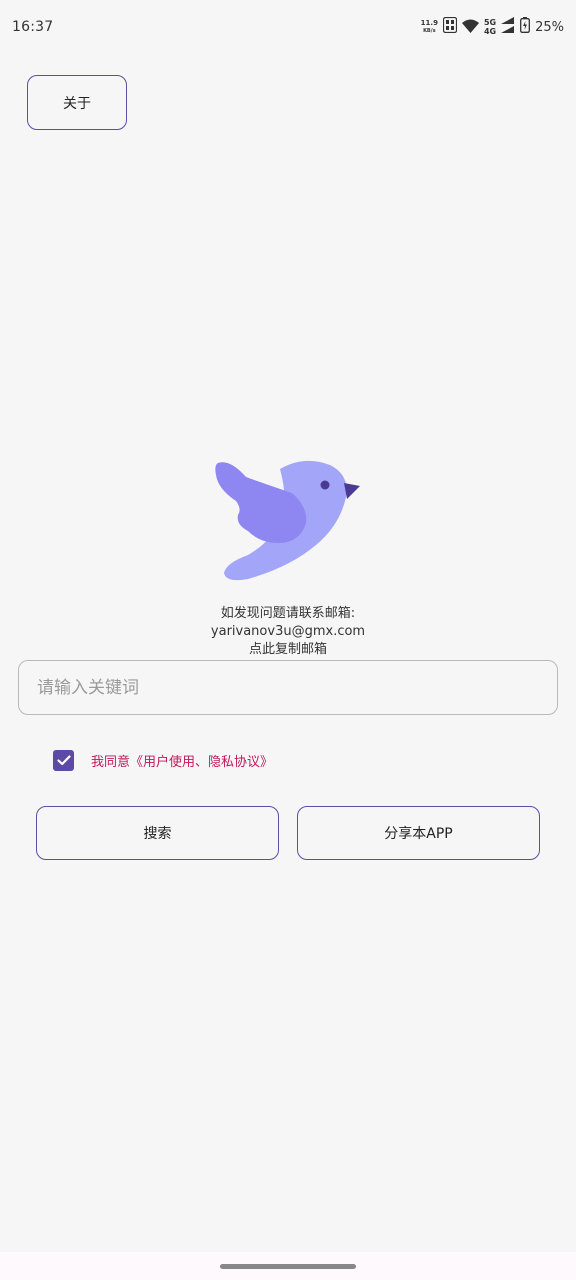 This screenshot has width=576, height=1280. What do you see at coordinates (549, 27) in the screenshot?
I see `battery-percent: 25%` at bounding box center [549, 27].